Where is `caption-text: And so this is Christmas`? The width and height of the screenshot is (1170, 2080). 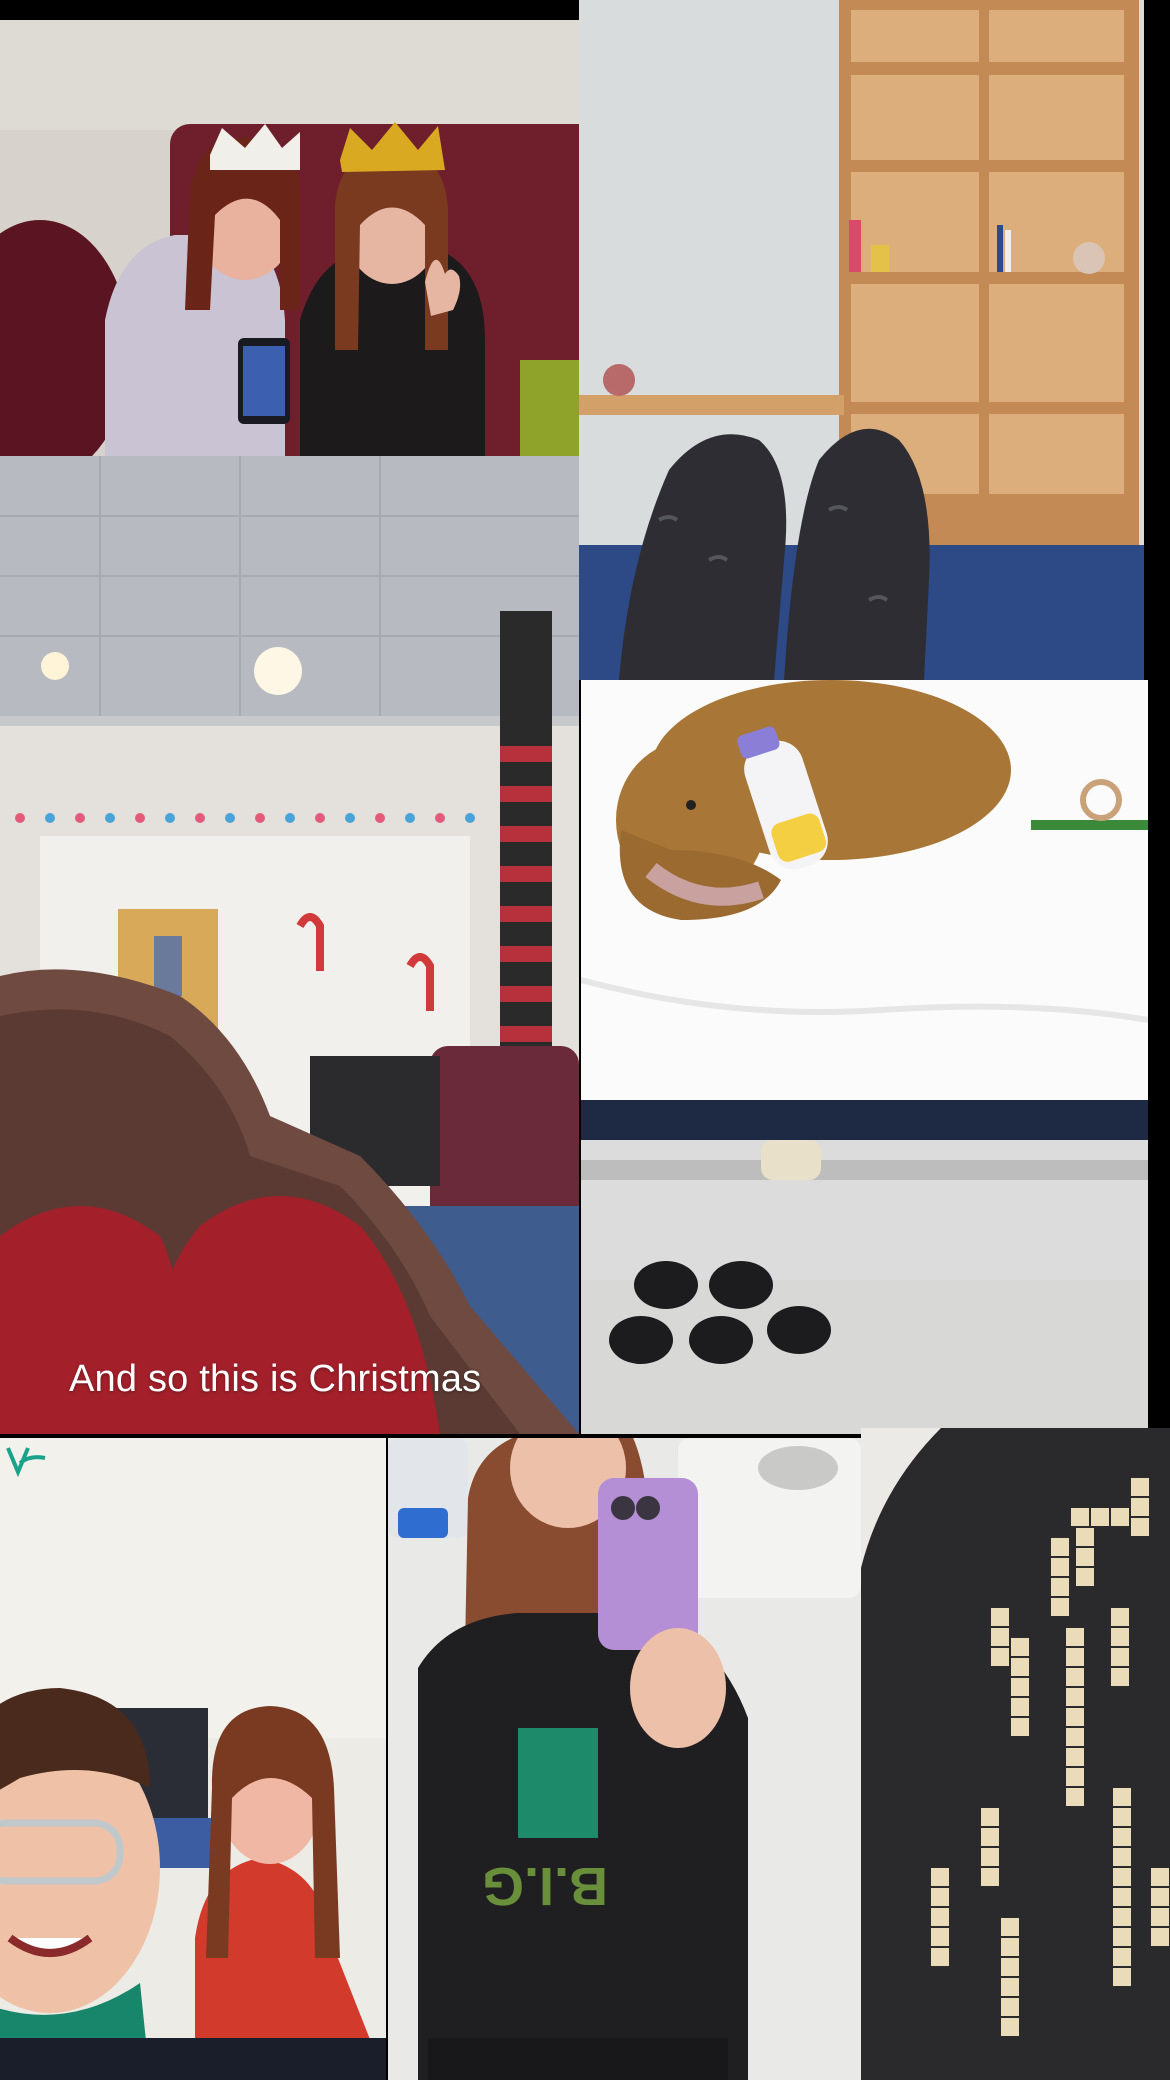
caption-text: And so this is Christmas is located at coordinates (275, 1379).